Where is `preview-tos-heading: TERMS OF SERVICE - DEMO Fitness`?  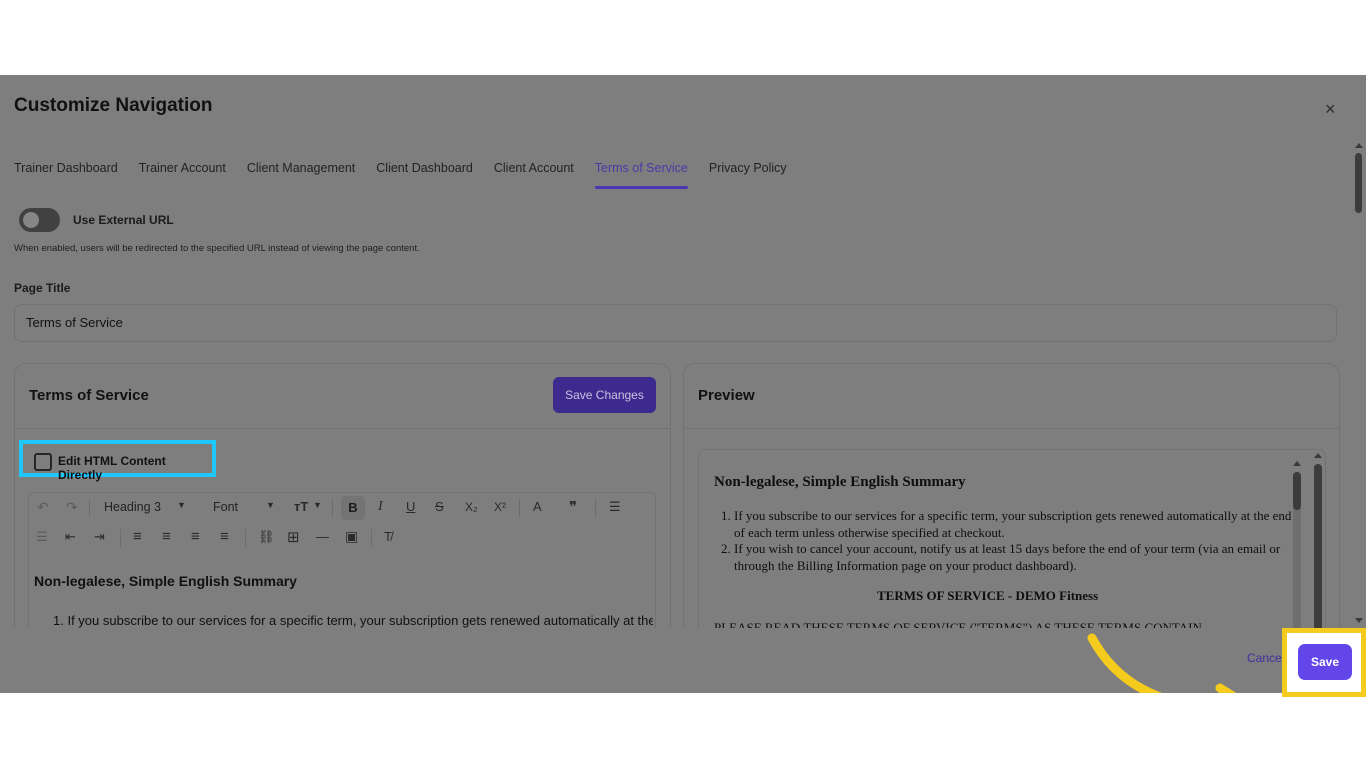
preview-tos-heading: TERMS OF SERVICE - DEMO Fitness is located at coordinates (988, 595).